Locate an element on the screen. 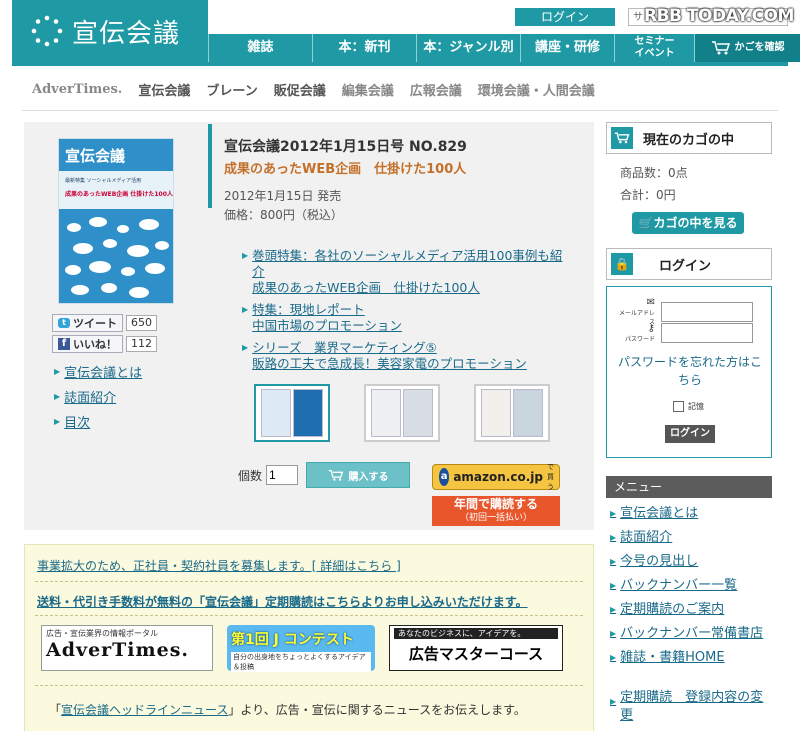 This screenshot has height=731, width=800. nav-books-by-genre: 本：ジャンル別 is located at coordinates (468, 48).